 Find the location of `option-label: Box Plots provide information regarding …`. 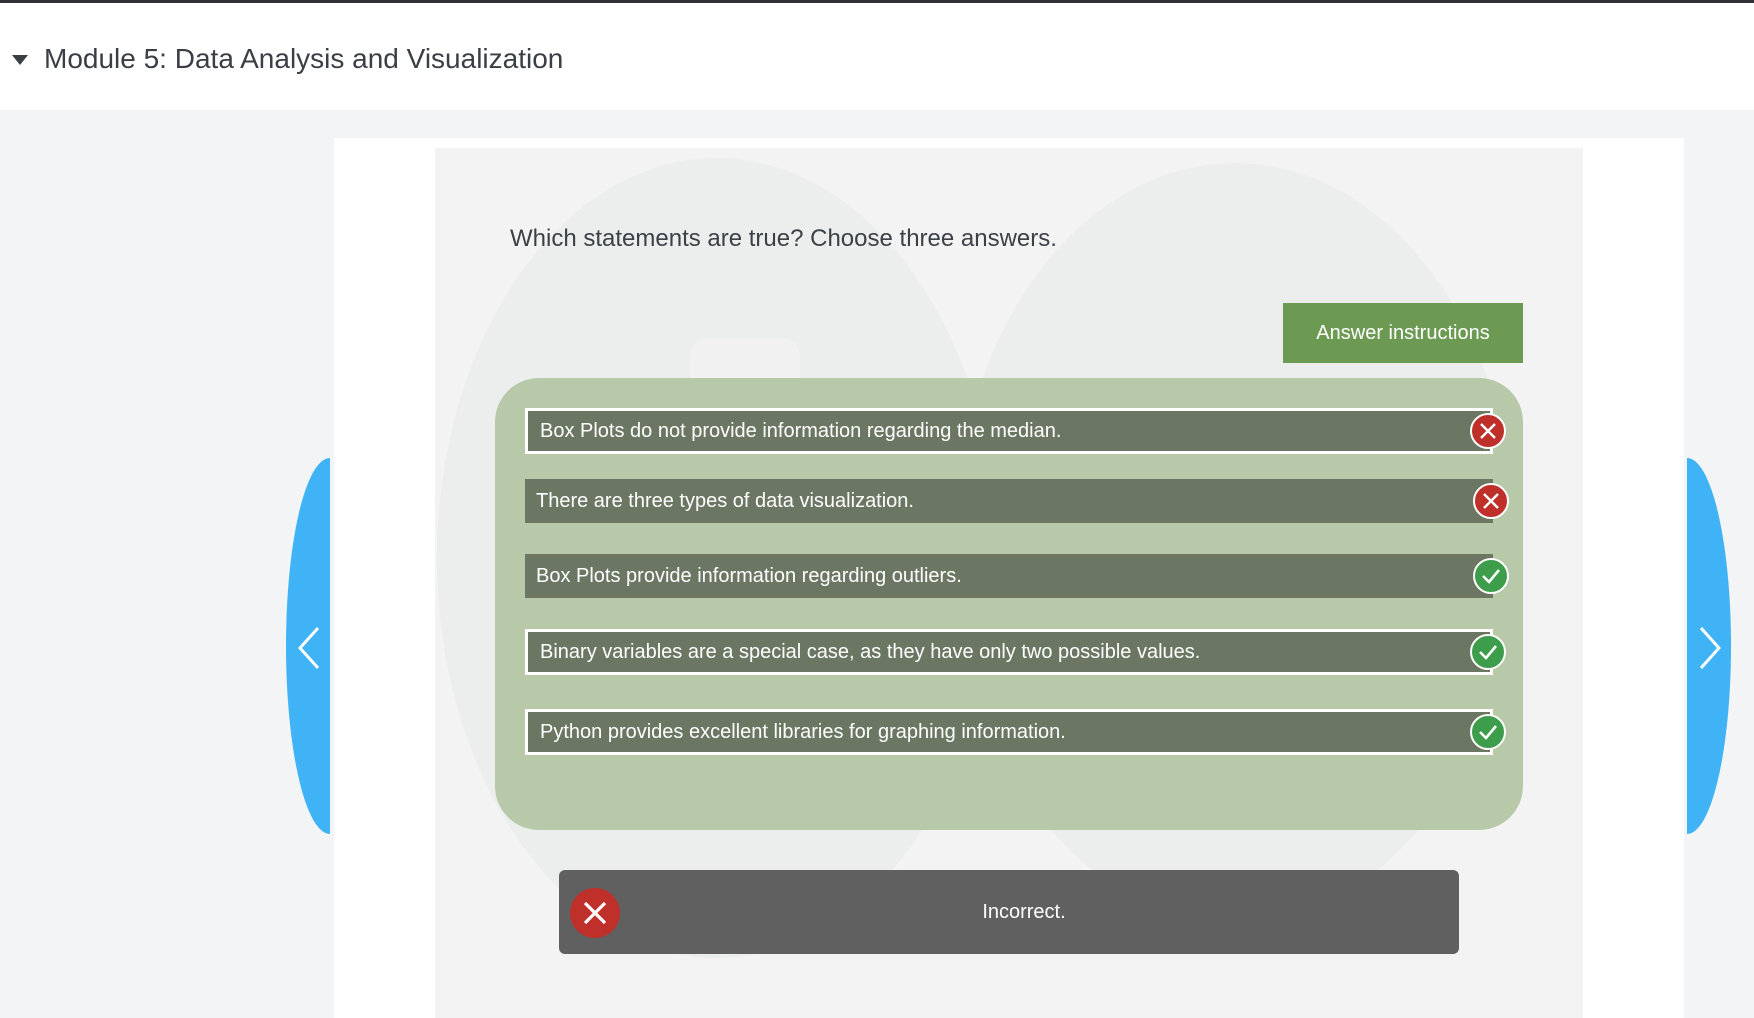

option-label: Box Plots provide information regarding … is located at coordinates (749, 575).